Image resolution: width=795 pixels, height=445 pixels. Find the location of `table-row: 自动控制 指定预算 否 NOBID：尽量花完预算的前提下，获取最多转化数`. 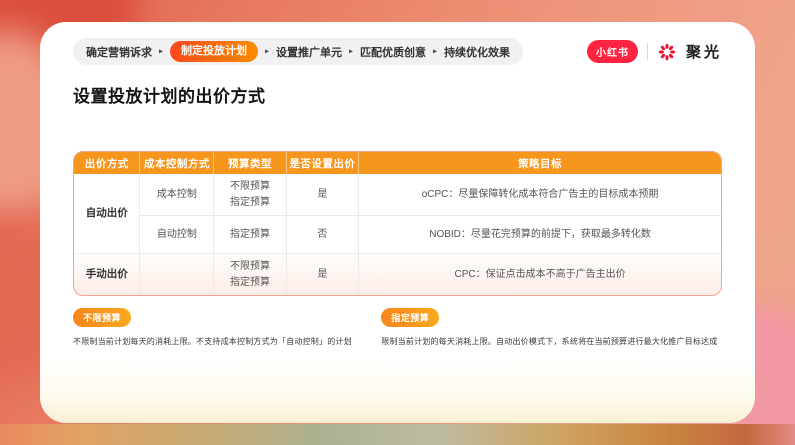

table-row: 自动控制 指定预算 否 NOBID：尽量花完预算的前提下，获取最多转化数 is located at coordinates (397, 234).